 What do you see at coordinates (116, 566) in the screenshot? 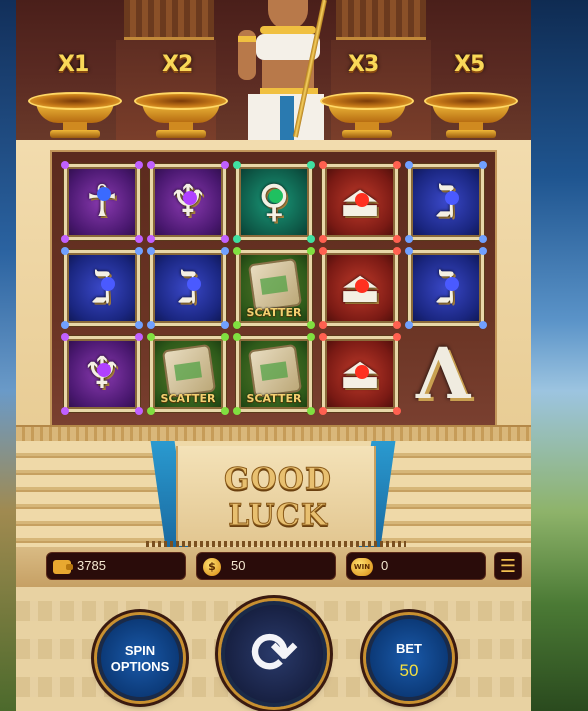
I see `balance-field: 3785` at bounding box center [116, 566].